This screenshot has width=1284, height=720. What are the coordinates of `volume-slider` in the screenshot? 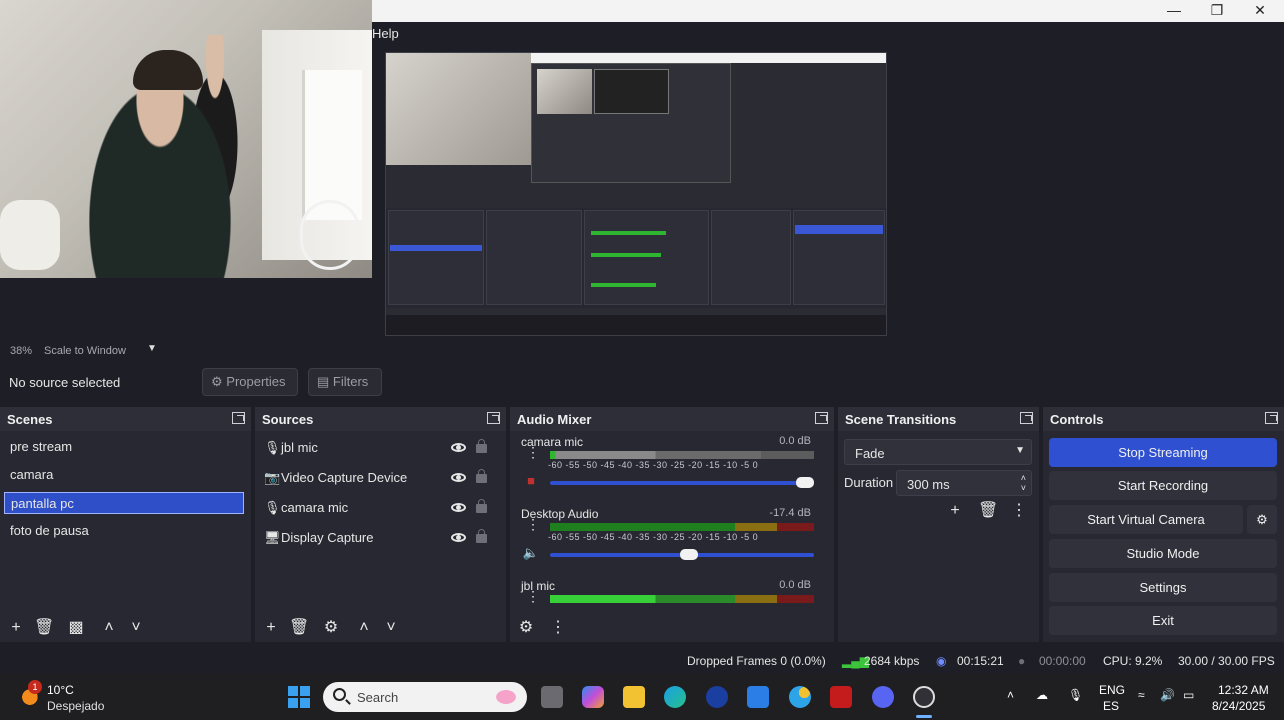 It's located at (682, 483).